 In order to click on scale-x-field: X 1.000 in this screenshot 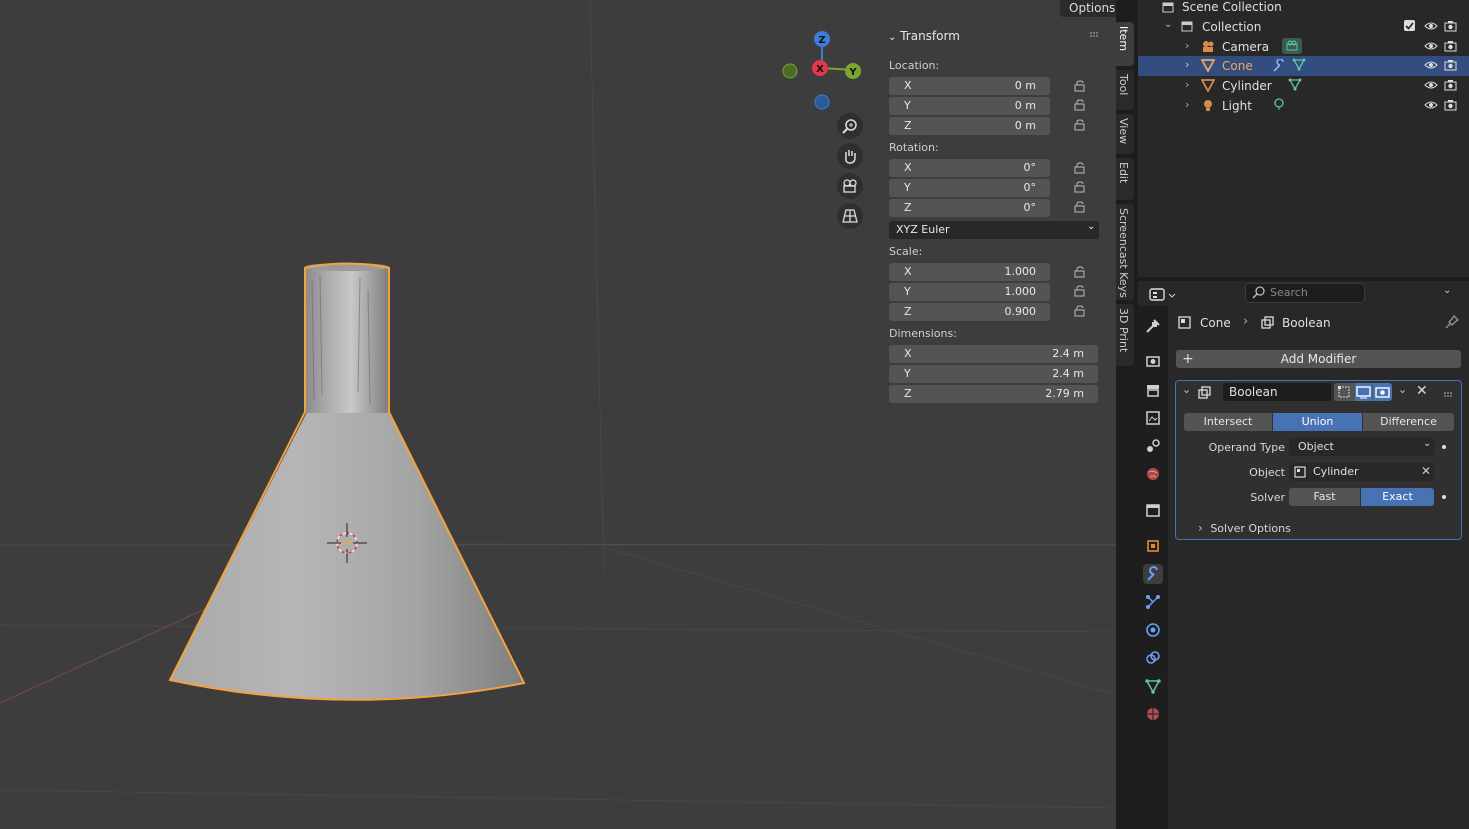, I will do `click(969, 272)`.